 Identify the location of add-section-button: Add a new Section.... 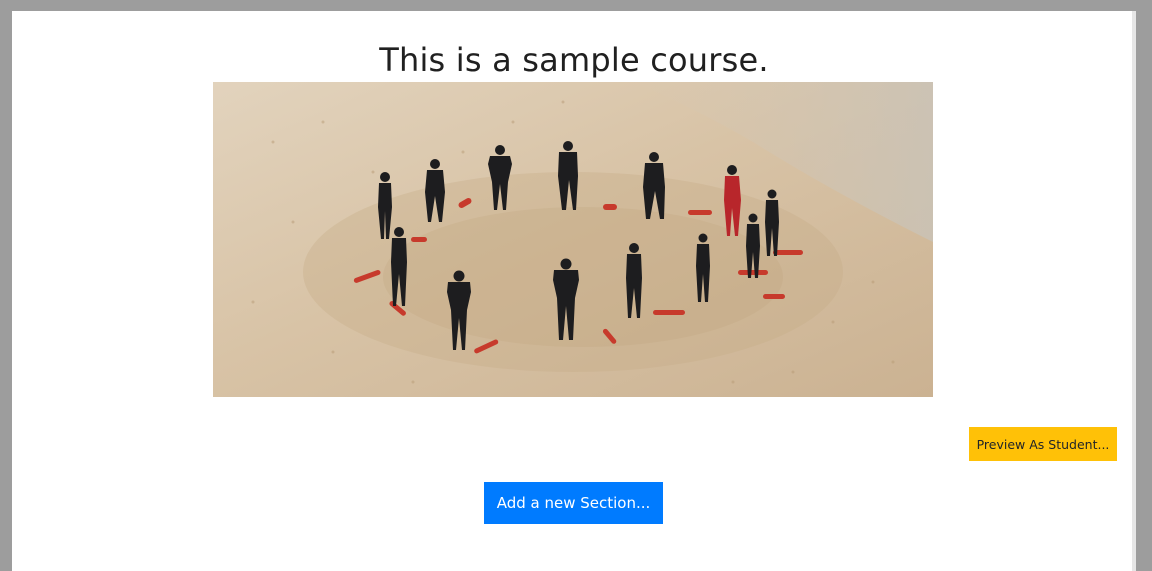
(573, 503).